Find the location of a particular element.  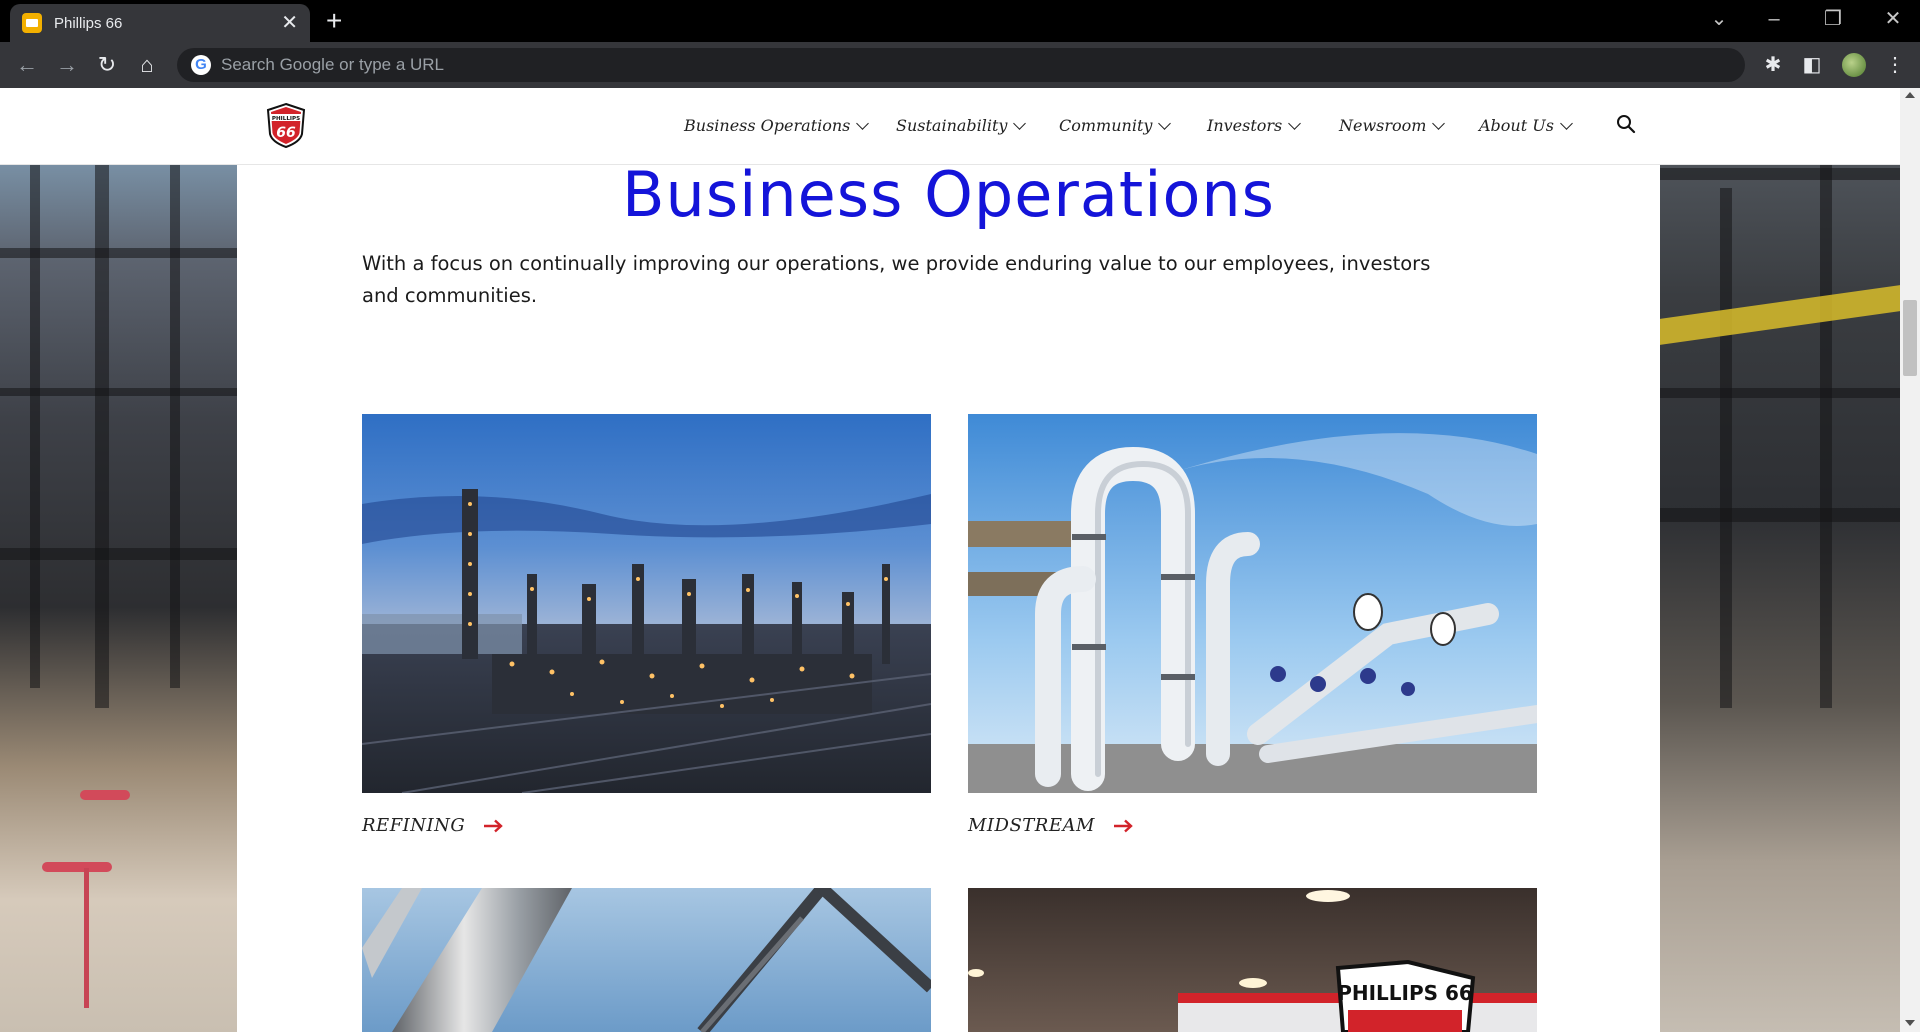

phillips66-logo: PHILLIPS 66 is located at coordinates (286, 125).